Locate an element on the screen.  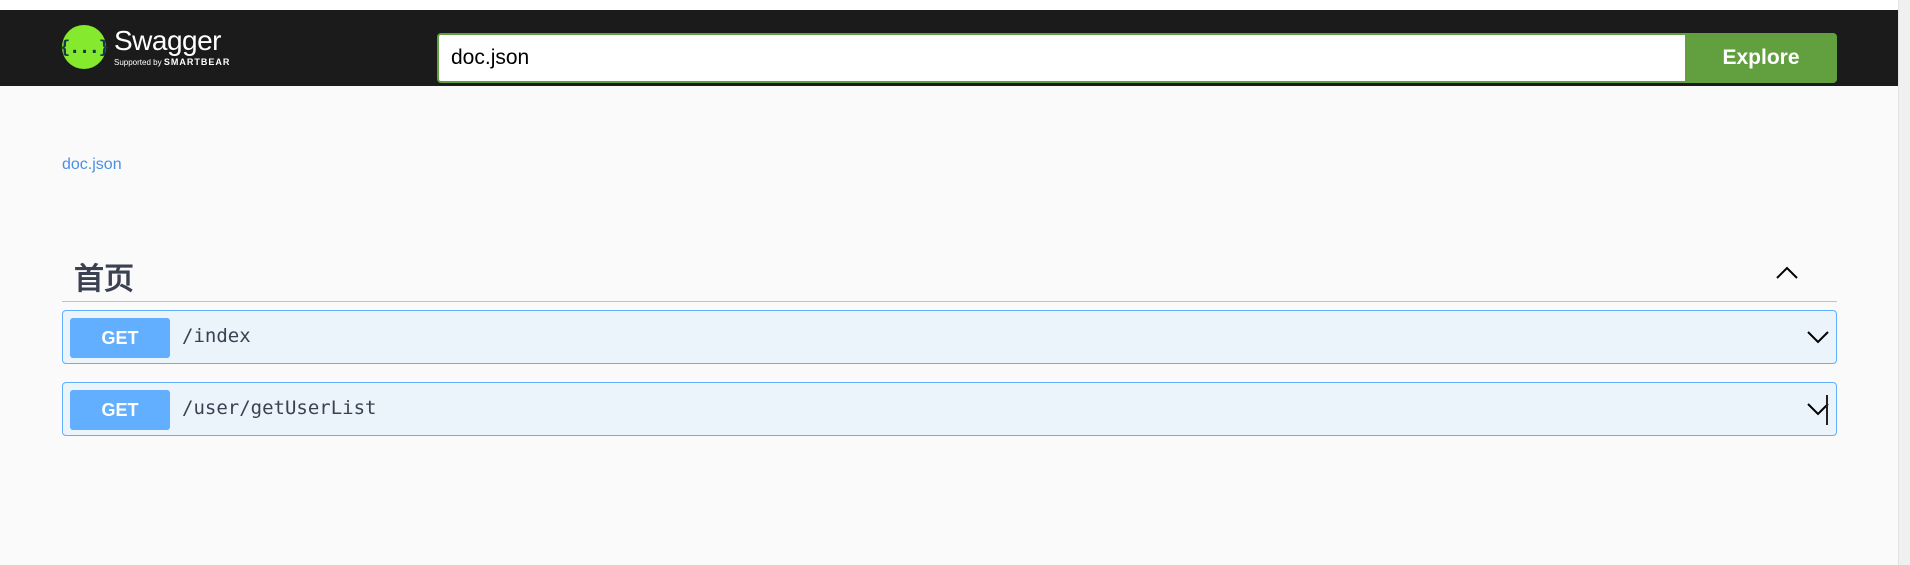
spec-link: doc.json is located at coordinates (92, 165).